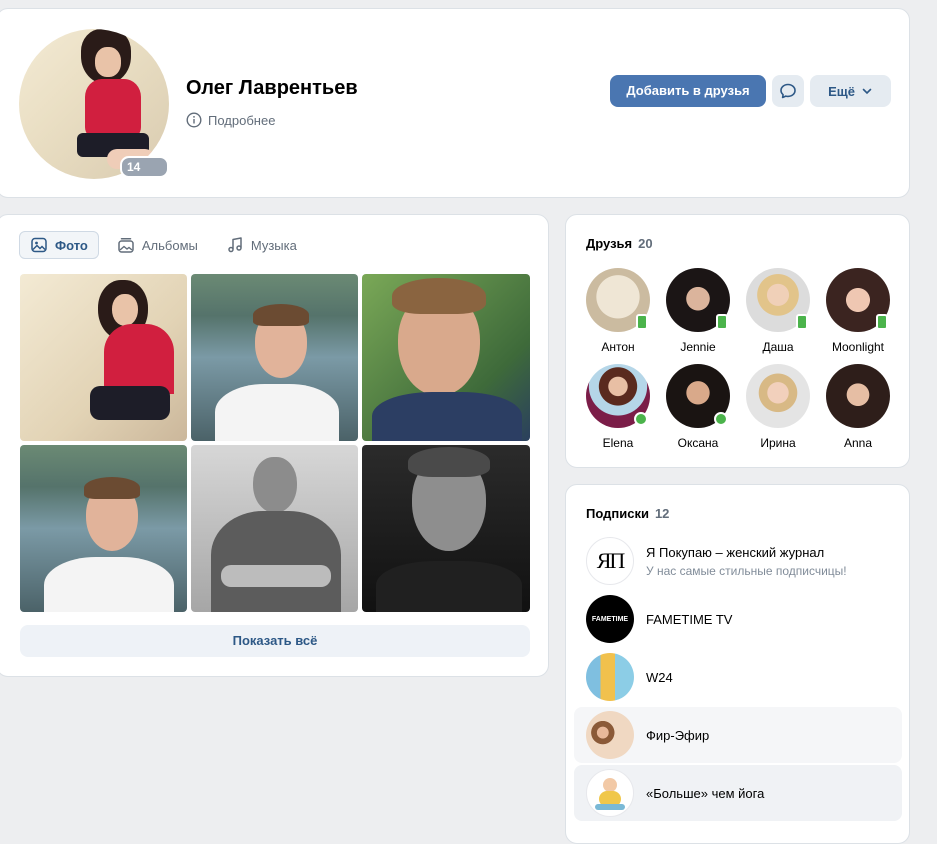 This screenshot has width=937, height=844. I want to click on more-button: Ещё, so click(850, 91).